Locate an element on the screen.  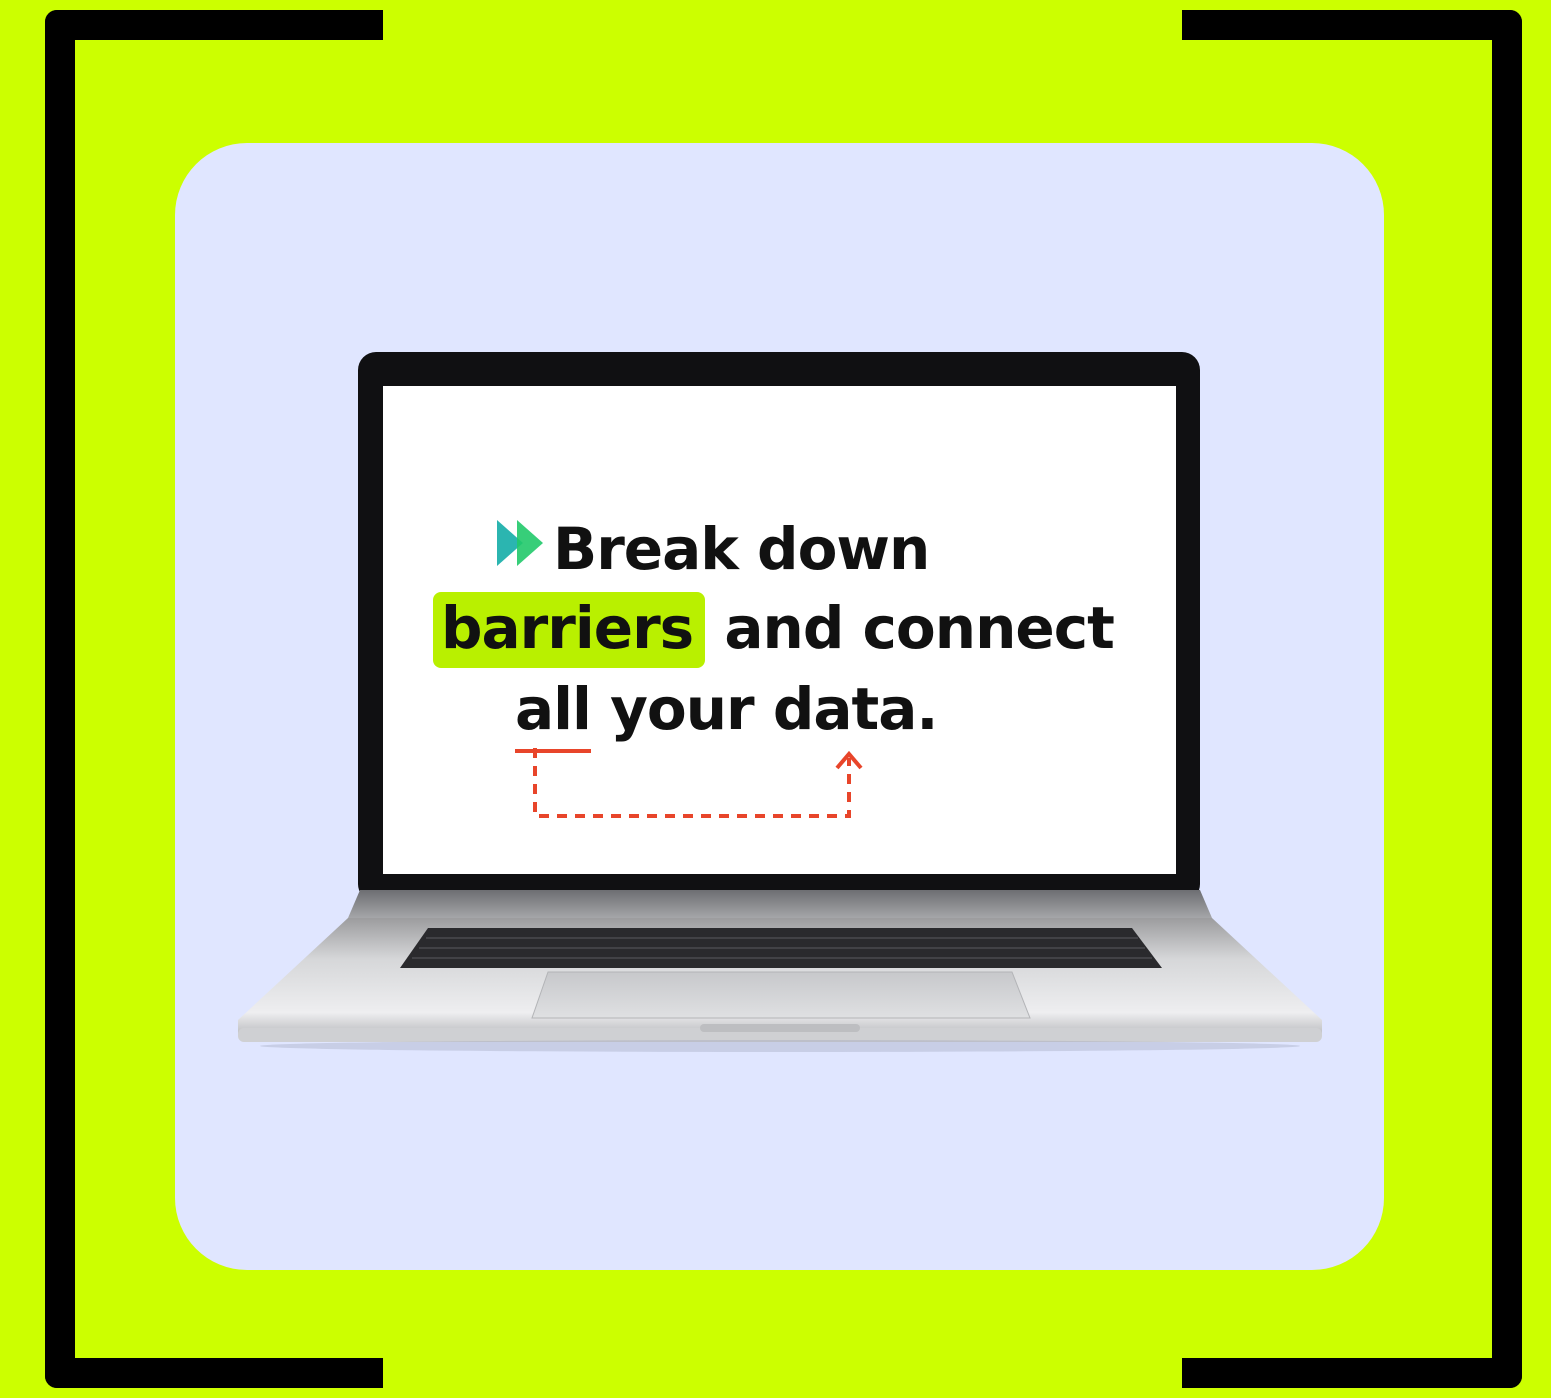
highlighted-word: barriers is located at coordinates (569, 630).